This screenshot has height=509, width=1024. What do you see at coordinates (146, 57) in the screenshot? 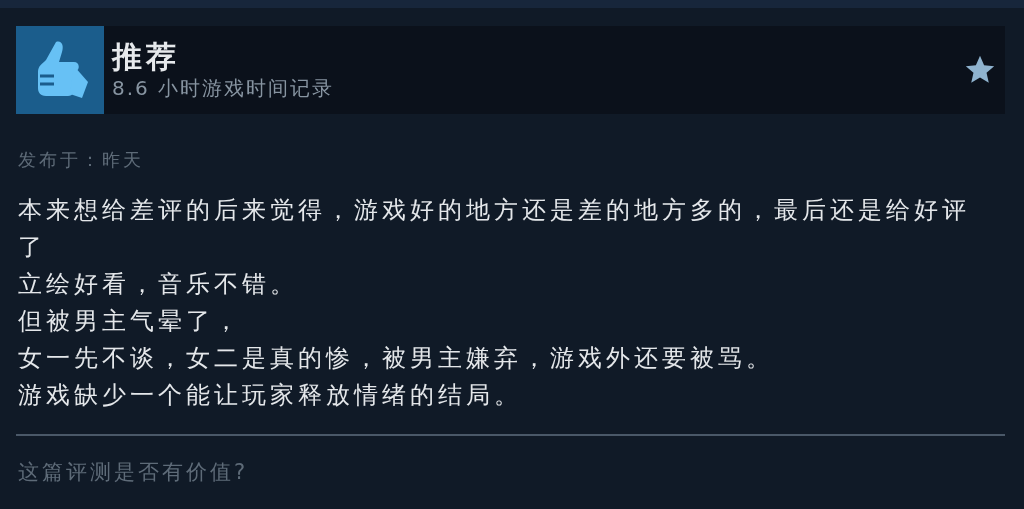
I see `recommendation-verdict: 推荐` at bounding box center [146, 57].